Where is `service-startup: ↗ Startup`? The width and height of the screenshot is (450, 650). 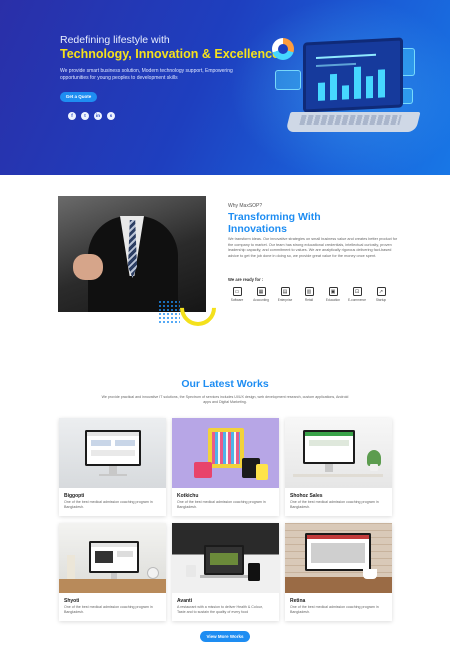 service-startup: ↗ Startup is located at coordinates (381, 294).